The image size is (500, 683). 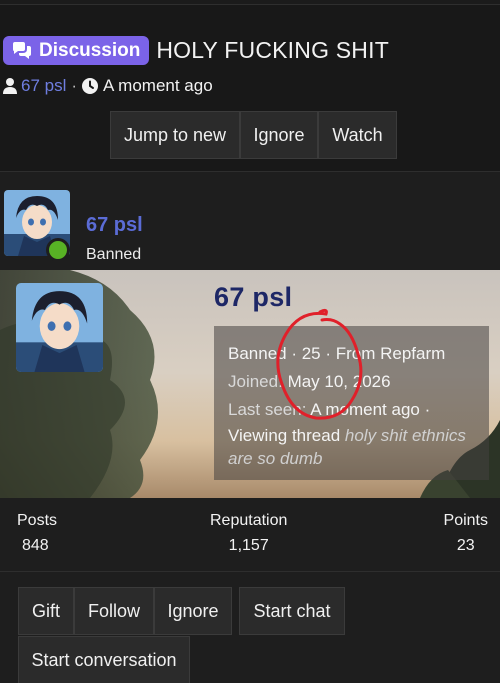 I want to click on stat-posts-value: 848, so click(x=35, y=545).